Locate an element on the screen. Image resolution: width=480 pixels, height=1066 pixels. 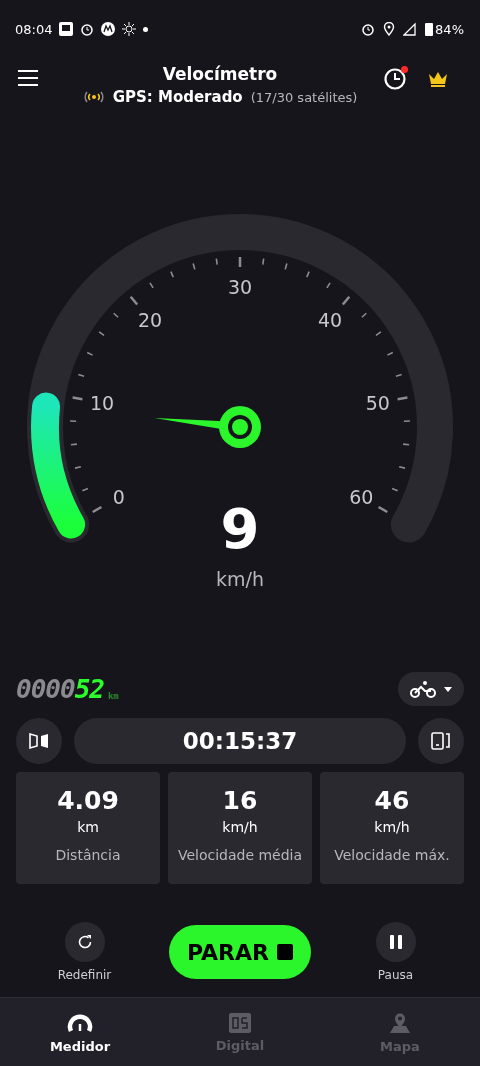
mirror-button is located at coordinates (39, 741).